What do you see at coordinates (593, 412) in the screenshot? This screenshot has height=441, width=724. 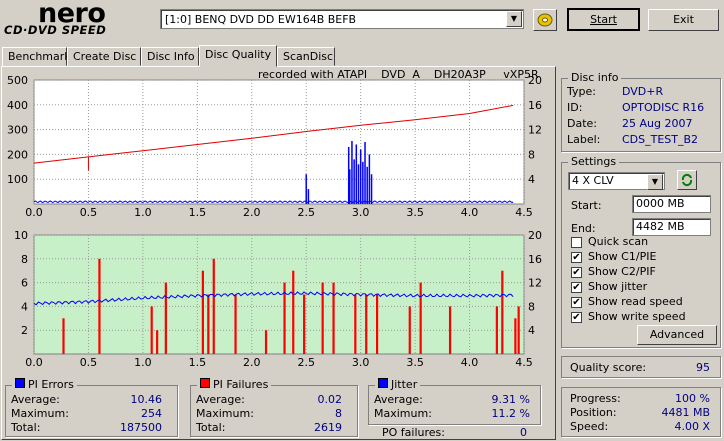 I see `position-label: Position:` at bounding box center [593, 412].